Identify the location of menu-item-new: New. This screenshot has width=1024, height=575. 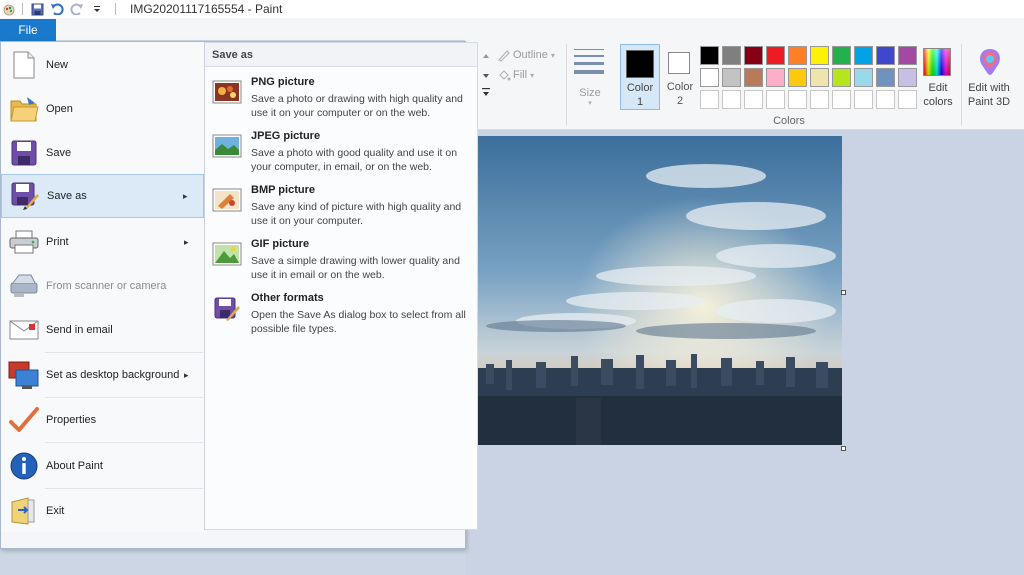
(102, 65).